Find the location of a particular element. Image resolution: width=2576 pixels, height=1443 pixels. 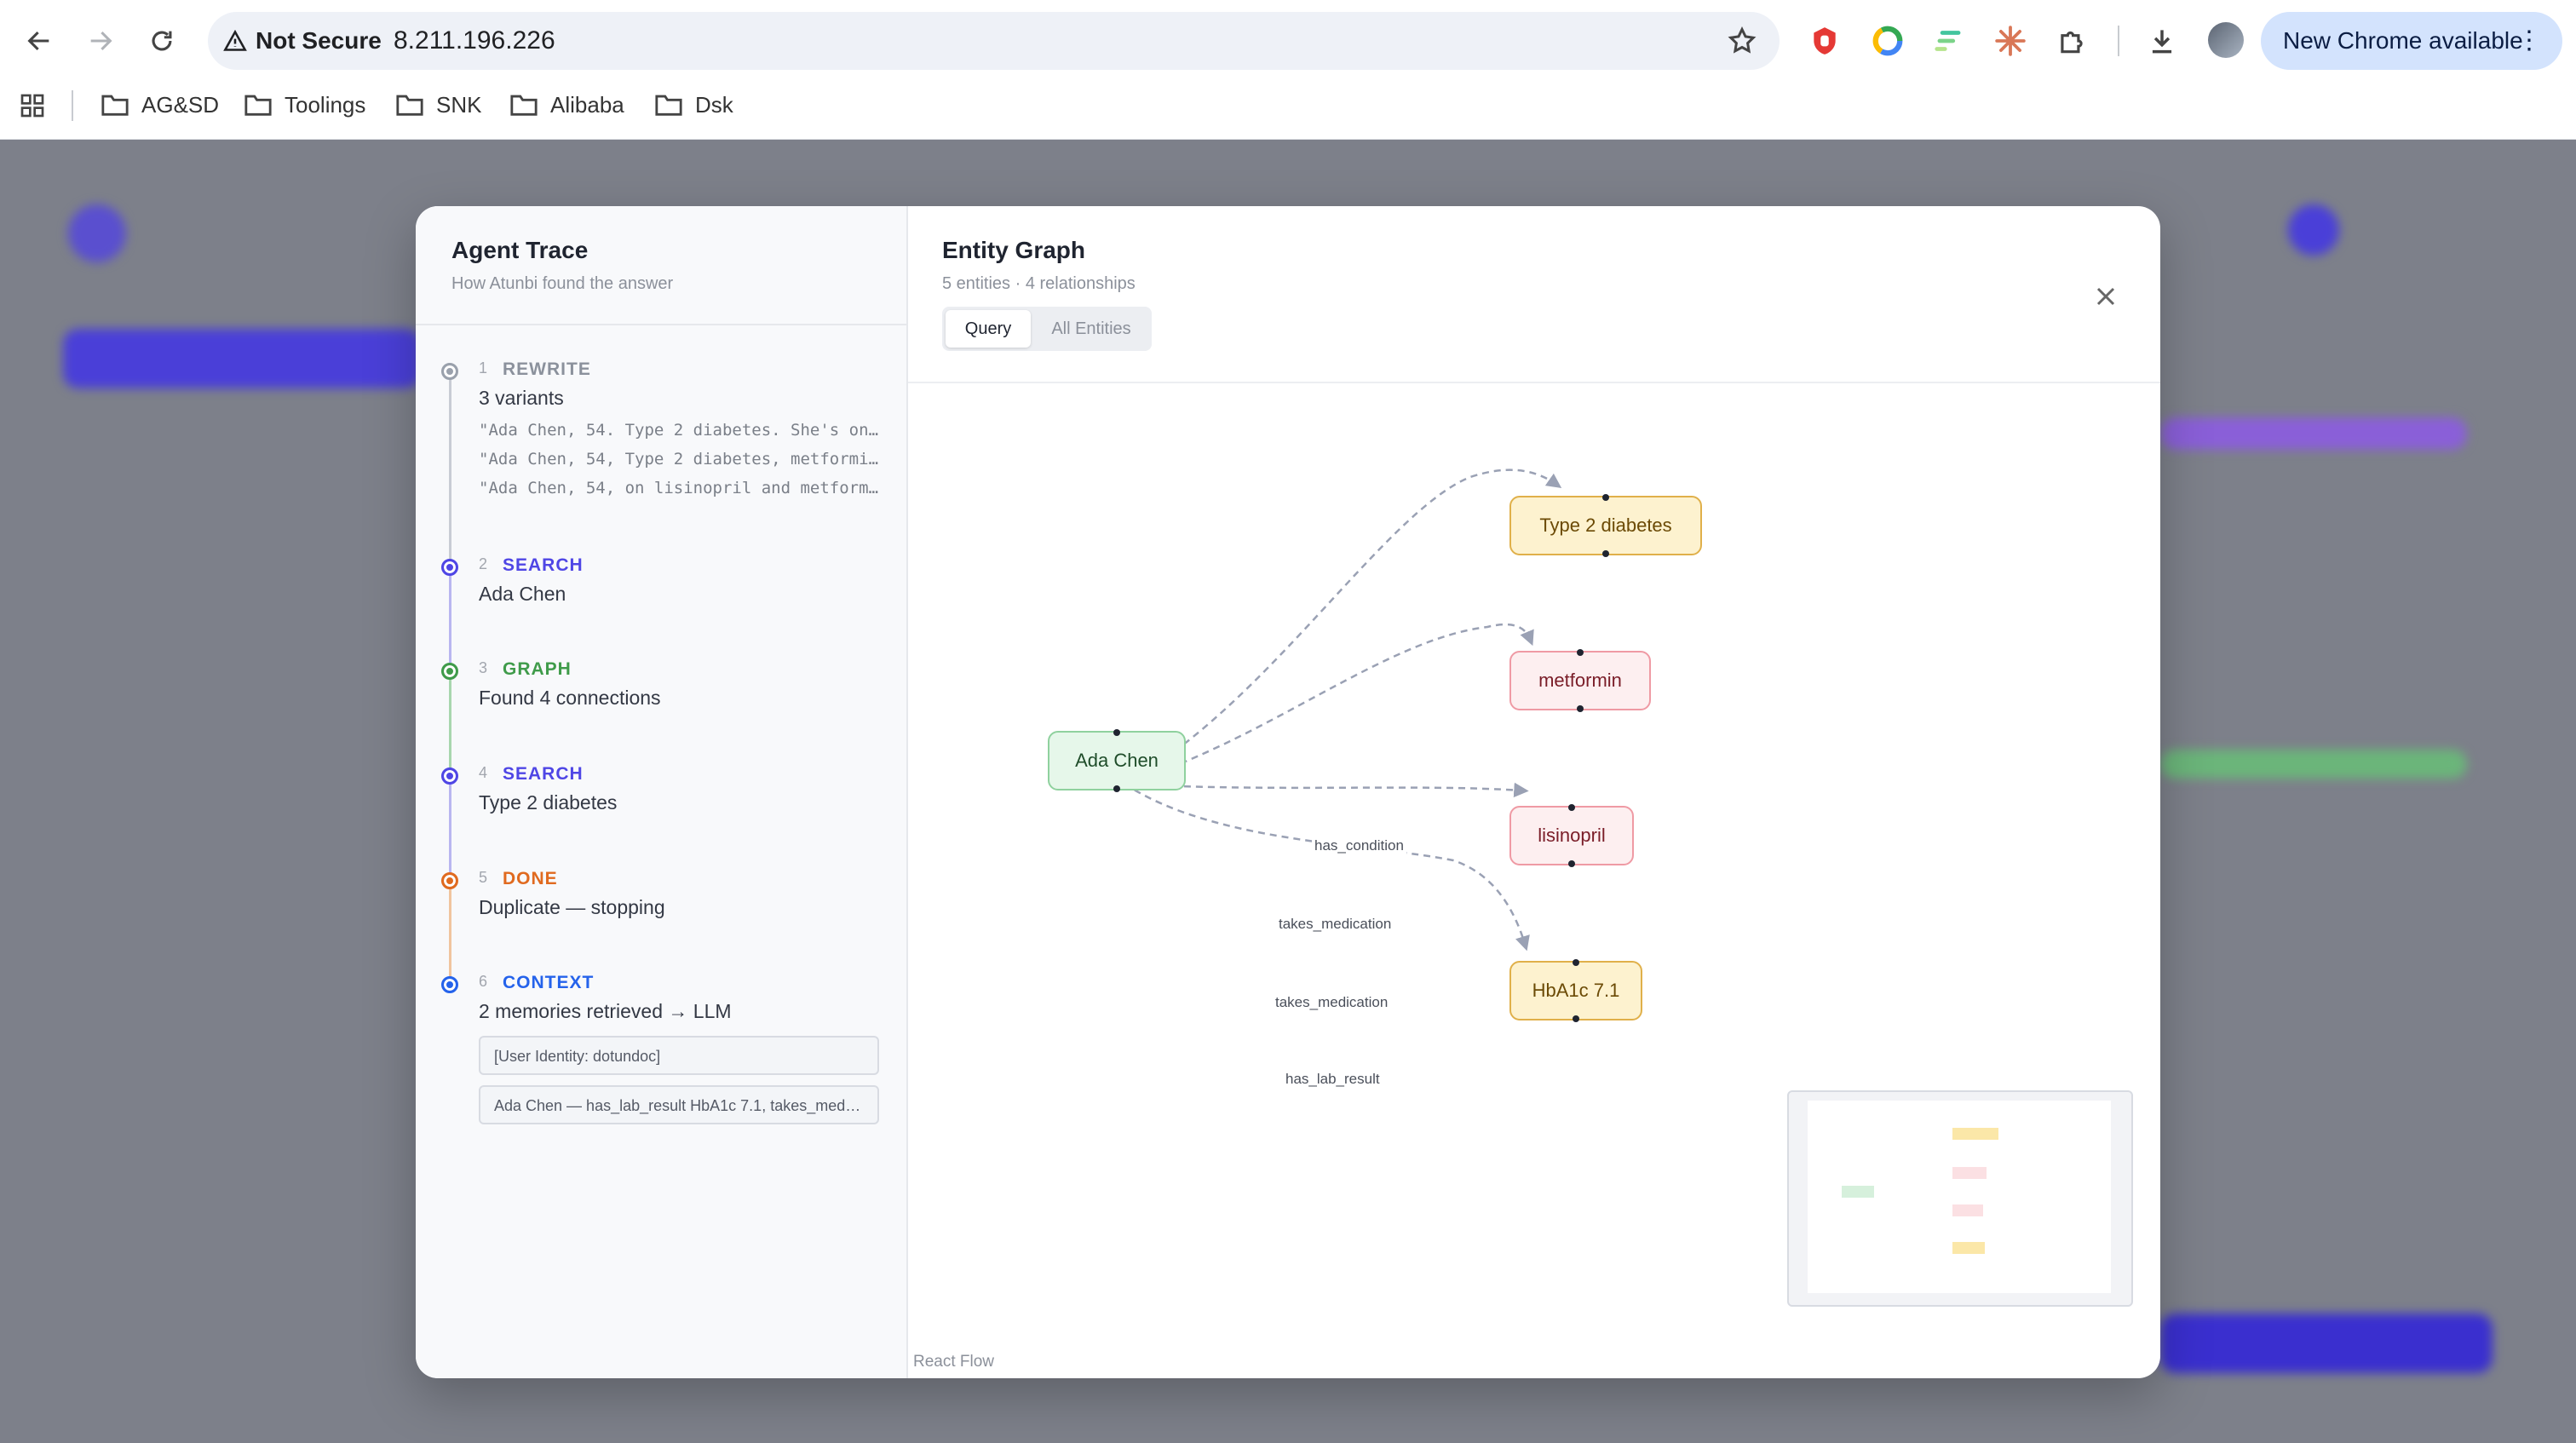

edge-label: has_condition is located at coordinates (1359, 846).